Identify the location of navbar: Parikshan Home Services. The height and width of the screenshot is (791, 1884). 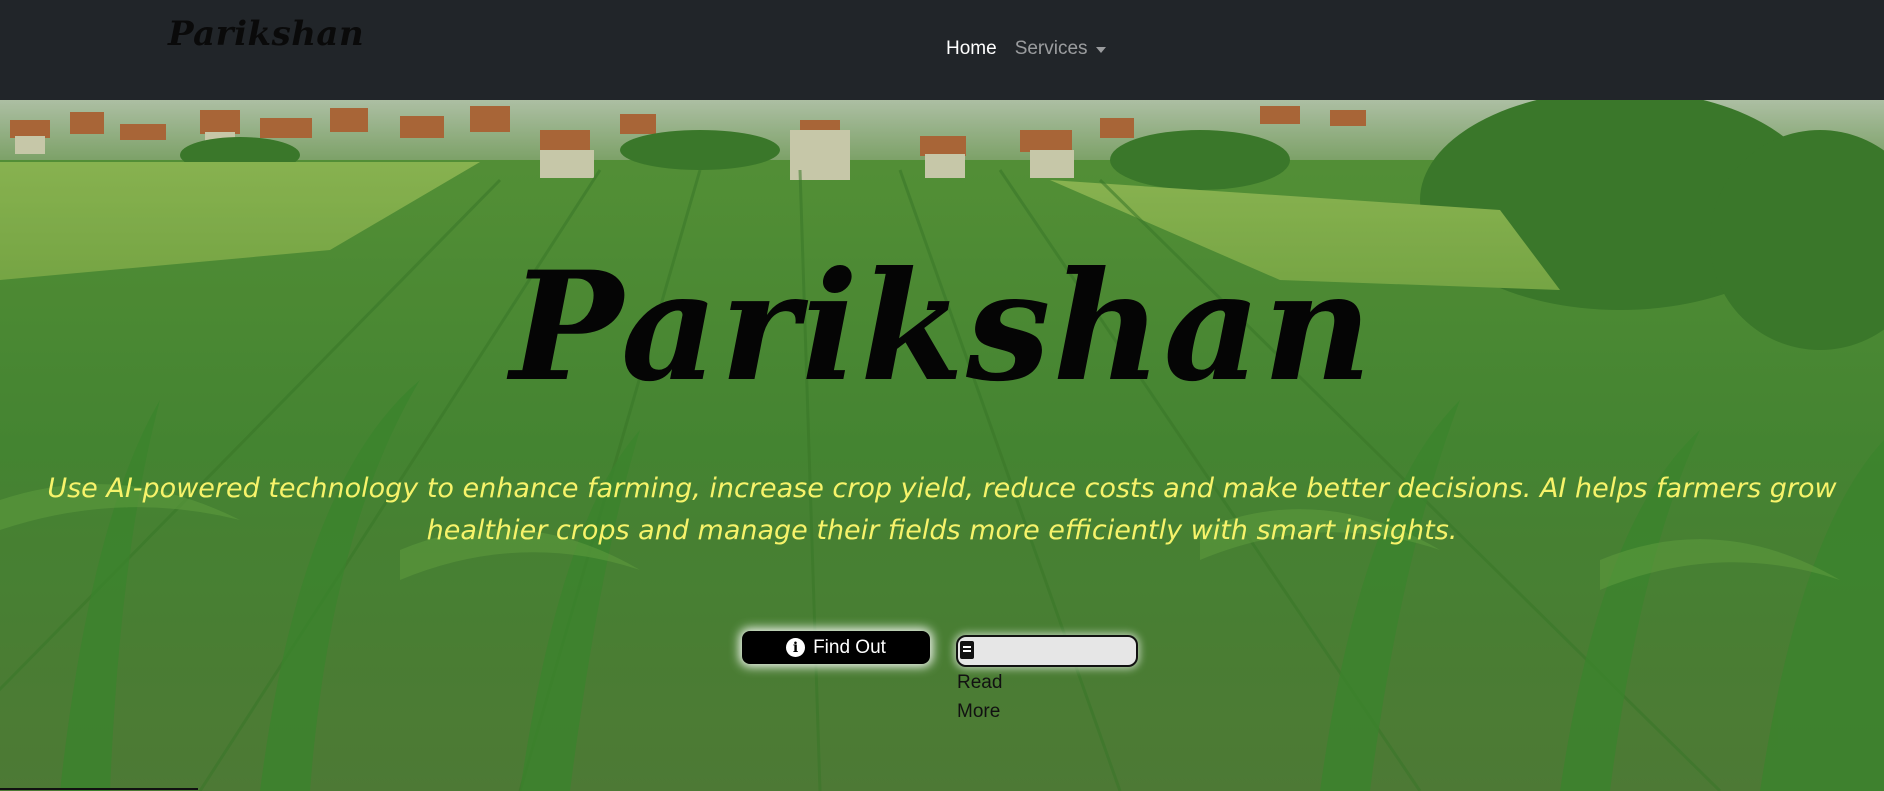
(942, 50).